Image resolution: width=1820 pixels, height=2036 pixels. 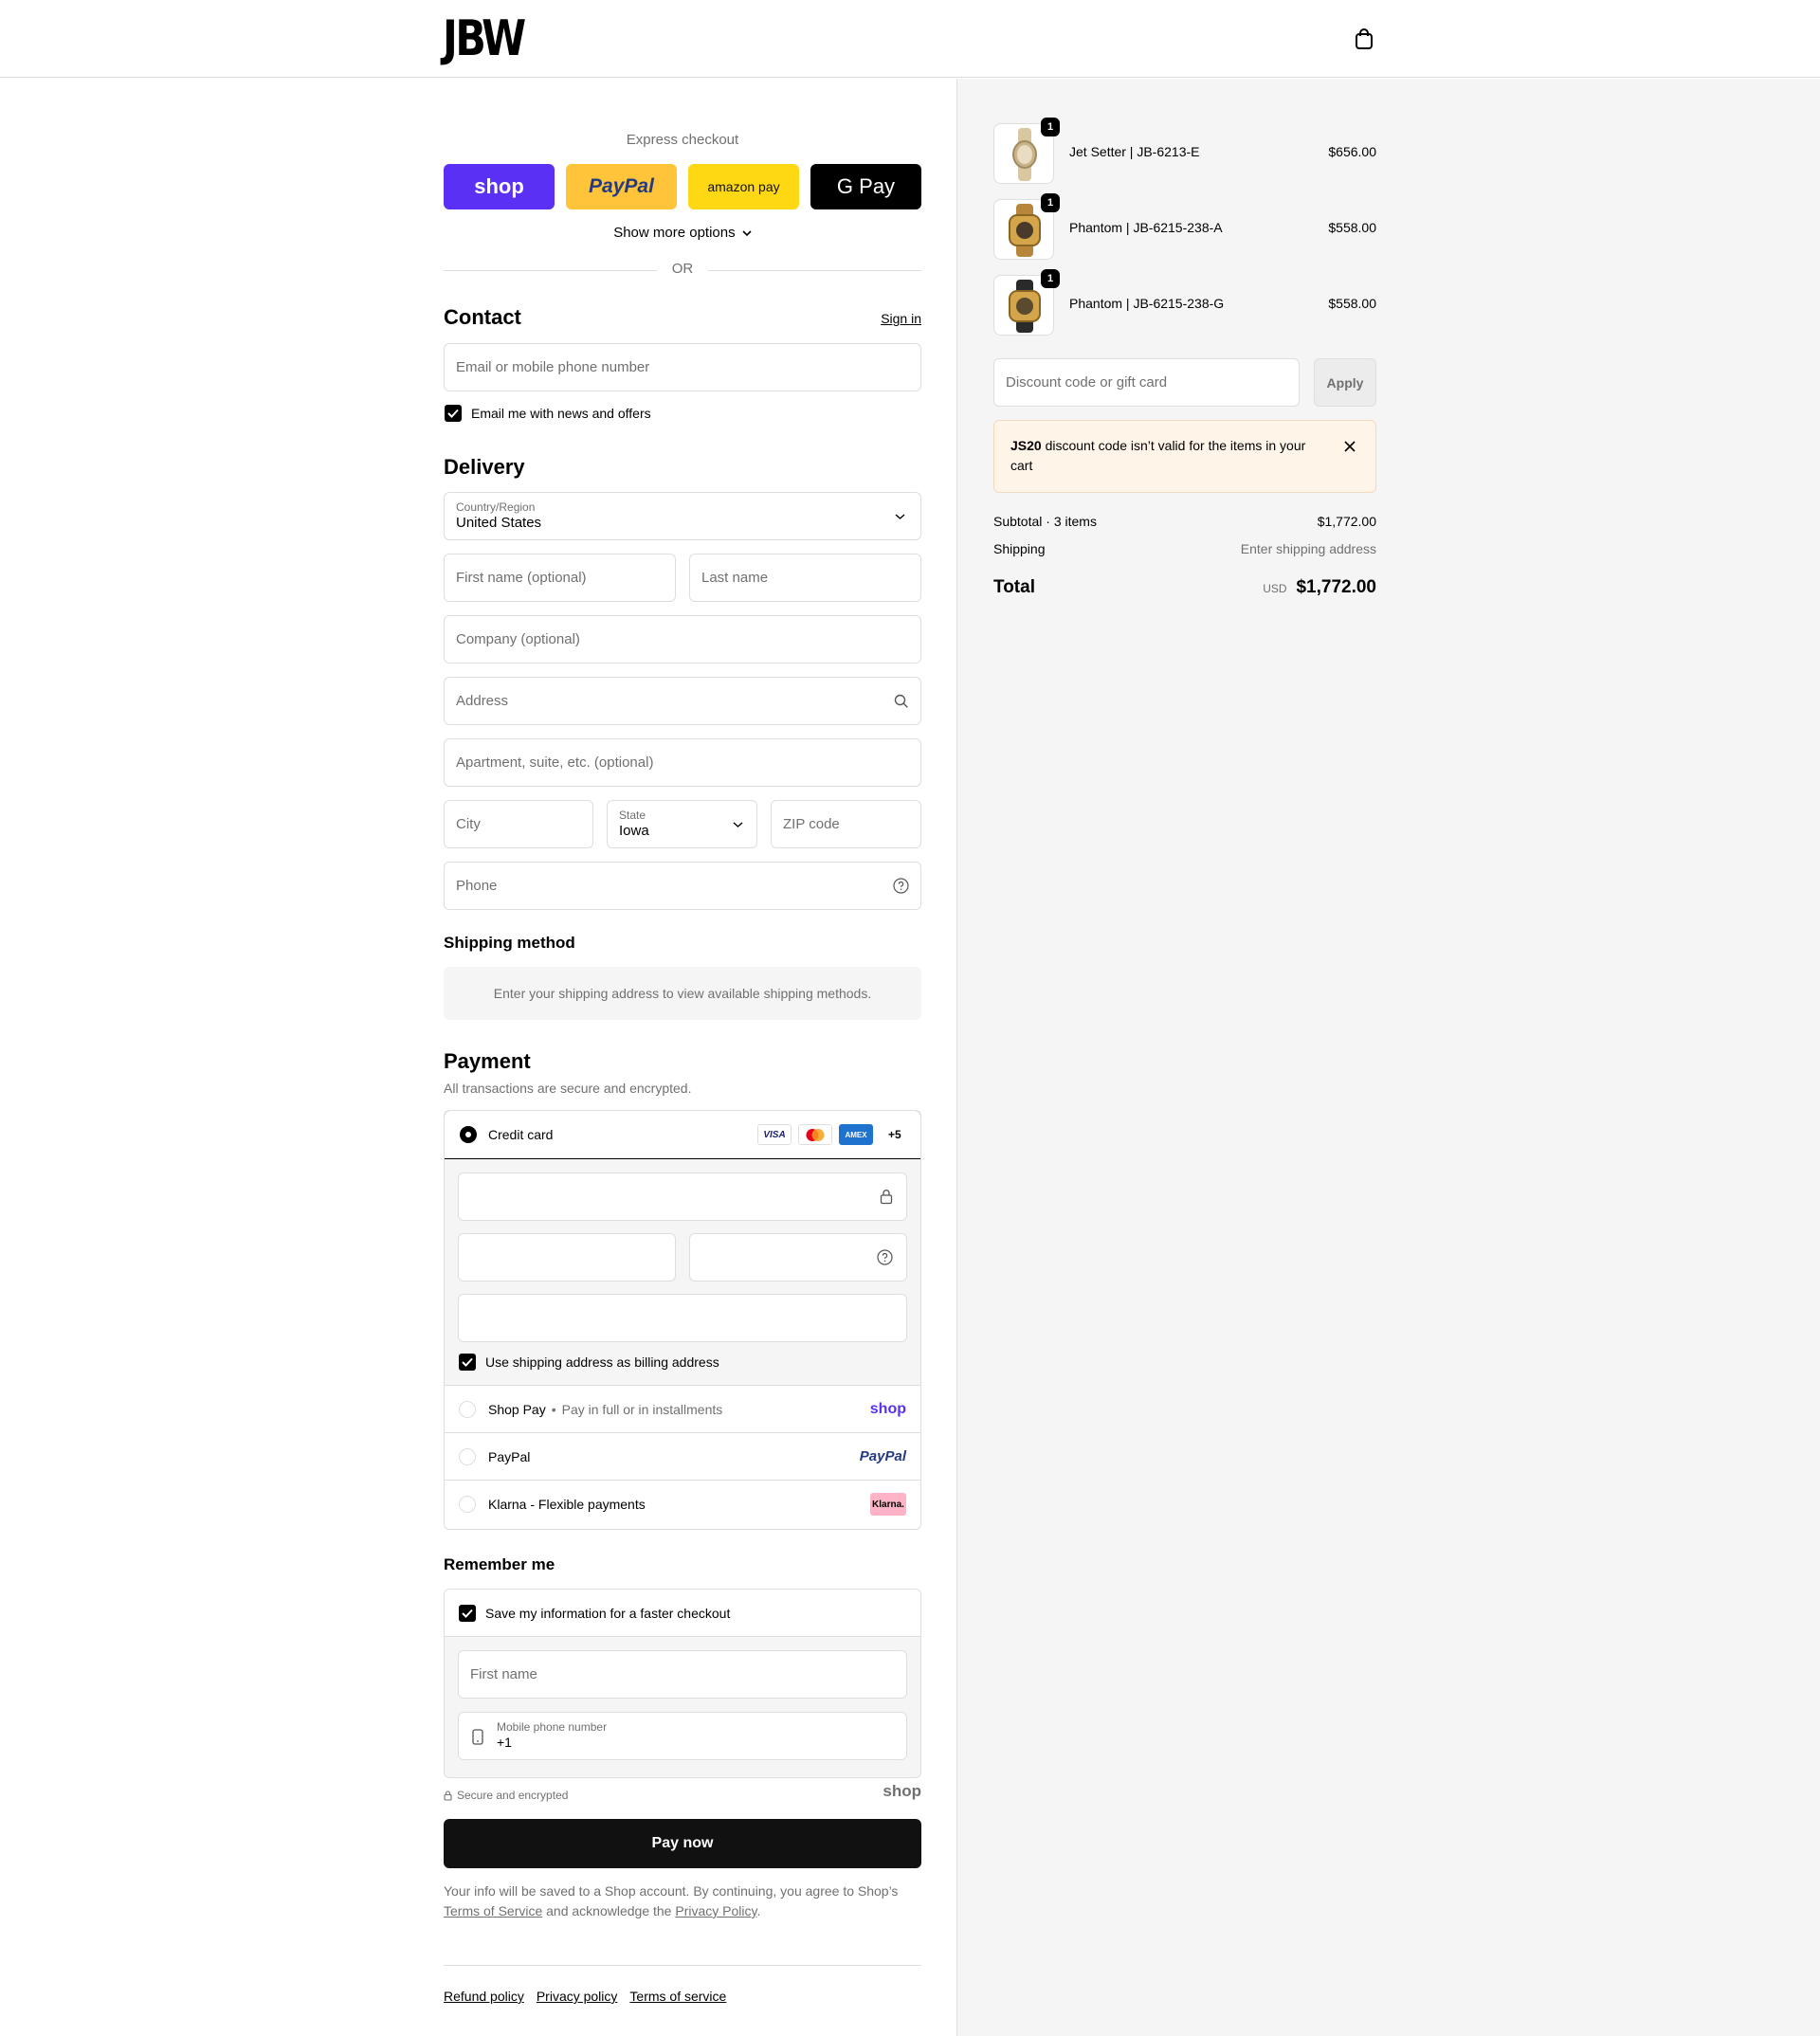 What do you see at coordinates (513, 1795) in the screenshot?
I see `secure-label: Secure and encrypted` at bounding box center [513, 1795].